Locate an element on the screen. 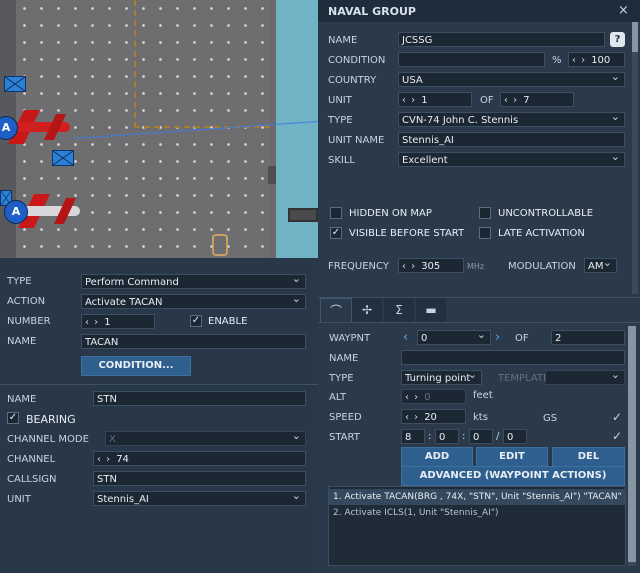 The width and height of the screenshot is (640, 573). speed-unit: kts is located at coordinates (480, 417).